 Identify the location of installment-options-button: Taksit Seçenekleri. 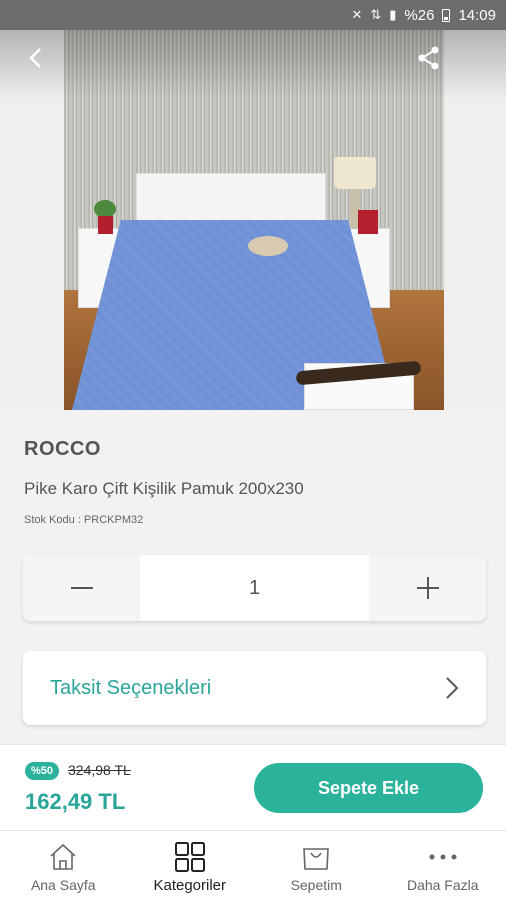
(254, 688).